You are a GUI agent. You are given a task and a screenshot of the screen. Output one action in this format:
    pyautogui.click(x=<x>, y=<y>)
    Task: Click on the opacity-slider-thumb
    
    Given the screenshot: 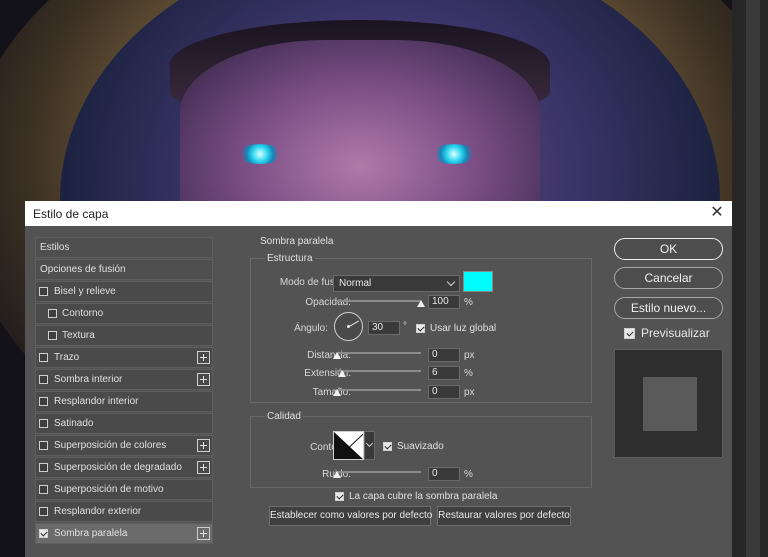 What is the action you would take?
    pyautogui.click(x=421, y=303)
    